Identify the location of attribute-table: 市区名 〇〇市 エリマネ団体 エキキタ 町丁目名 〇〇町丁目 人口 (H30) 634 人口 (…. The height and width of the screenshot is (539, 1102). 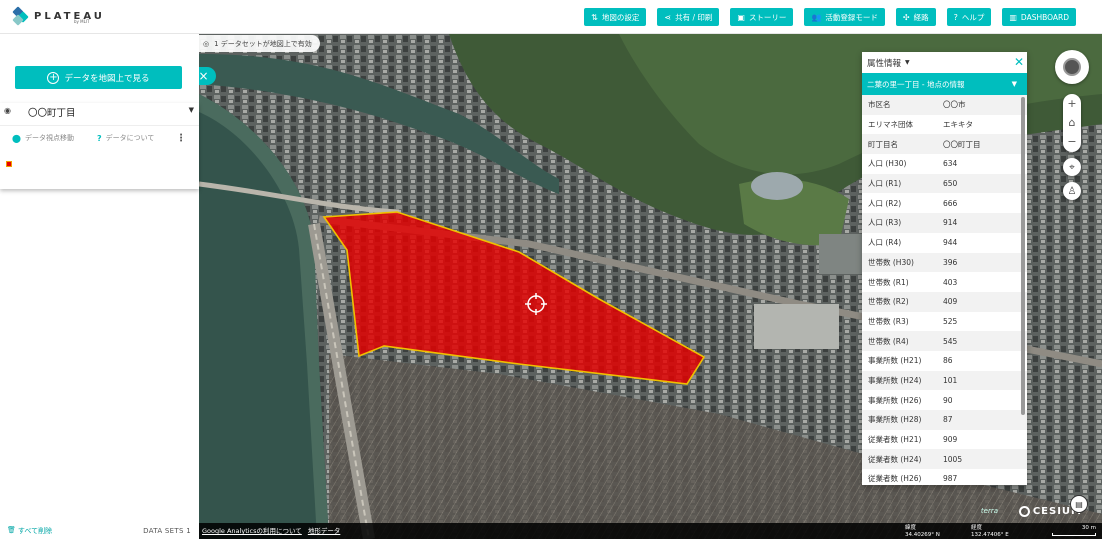
(944, 290).